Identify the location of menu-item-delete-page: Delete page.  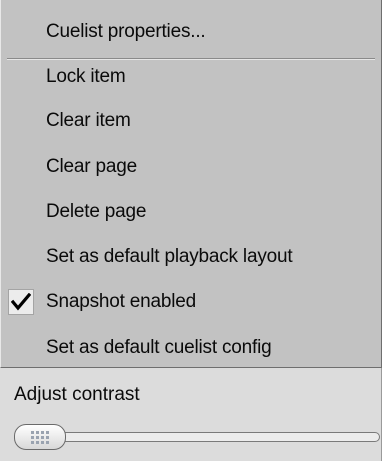
(191, 212).